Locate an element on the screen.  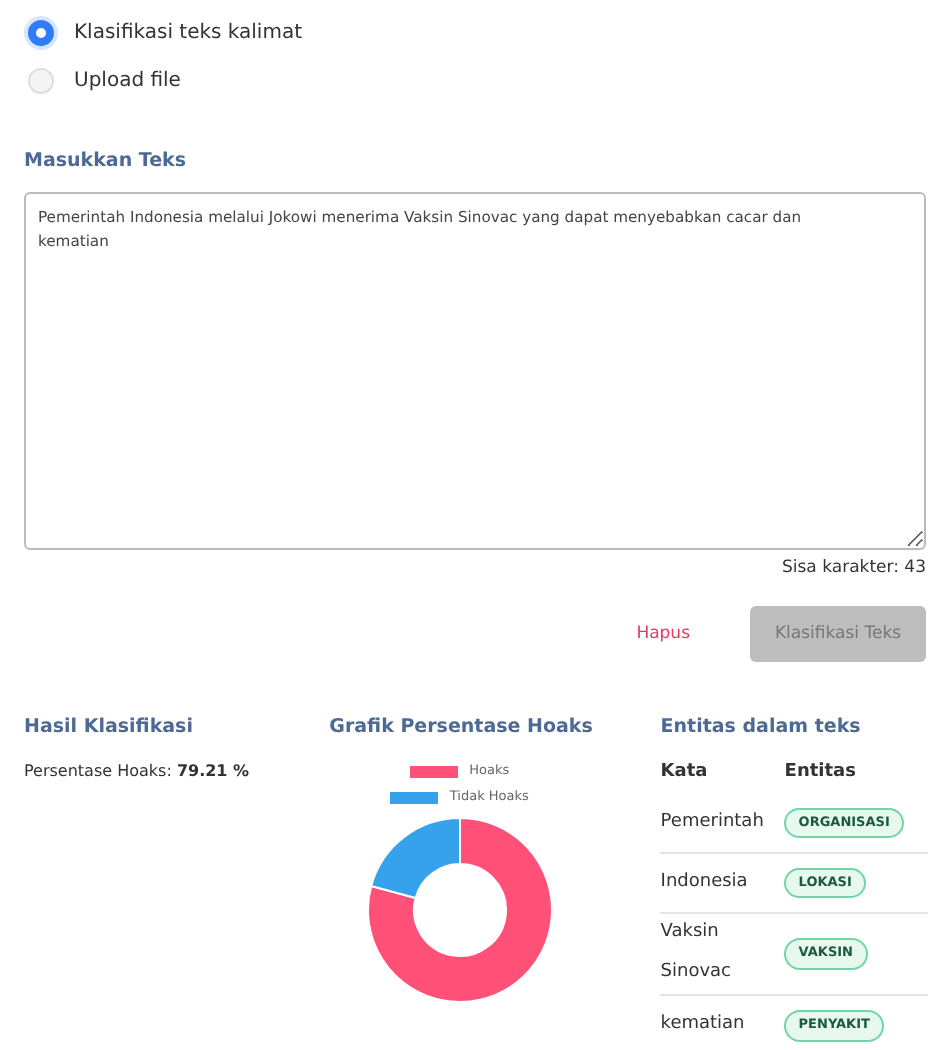
radio-button is located at coordinates (41, 32).